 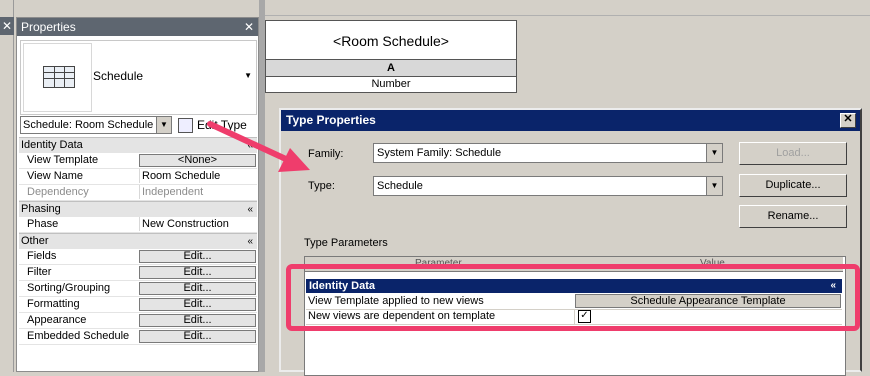 What do you see at coordinates (7, 26) in the screenshot?
I see `left-panel-close-icon: ✕` at bounding box center [7, 26].